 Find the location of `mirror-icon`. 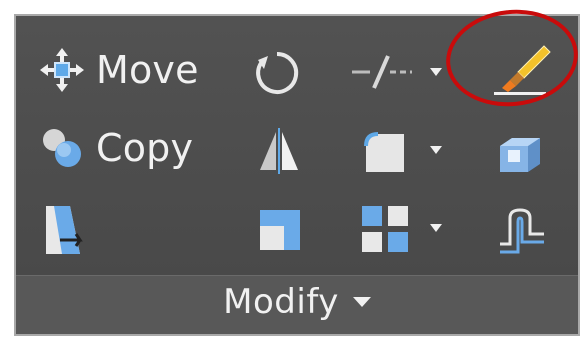

mirror-icon is located at coordinates (279, 151).